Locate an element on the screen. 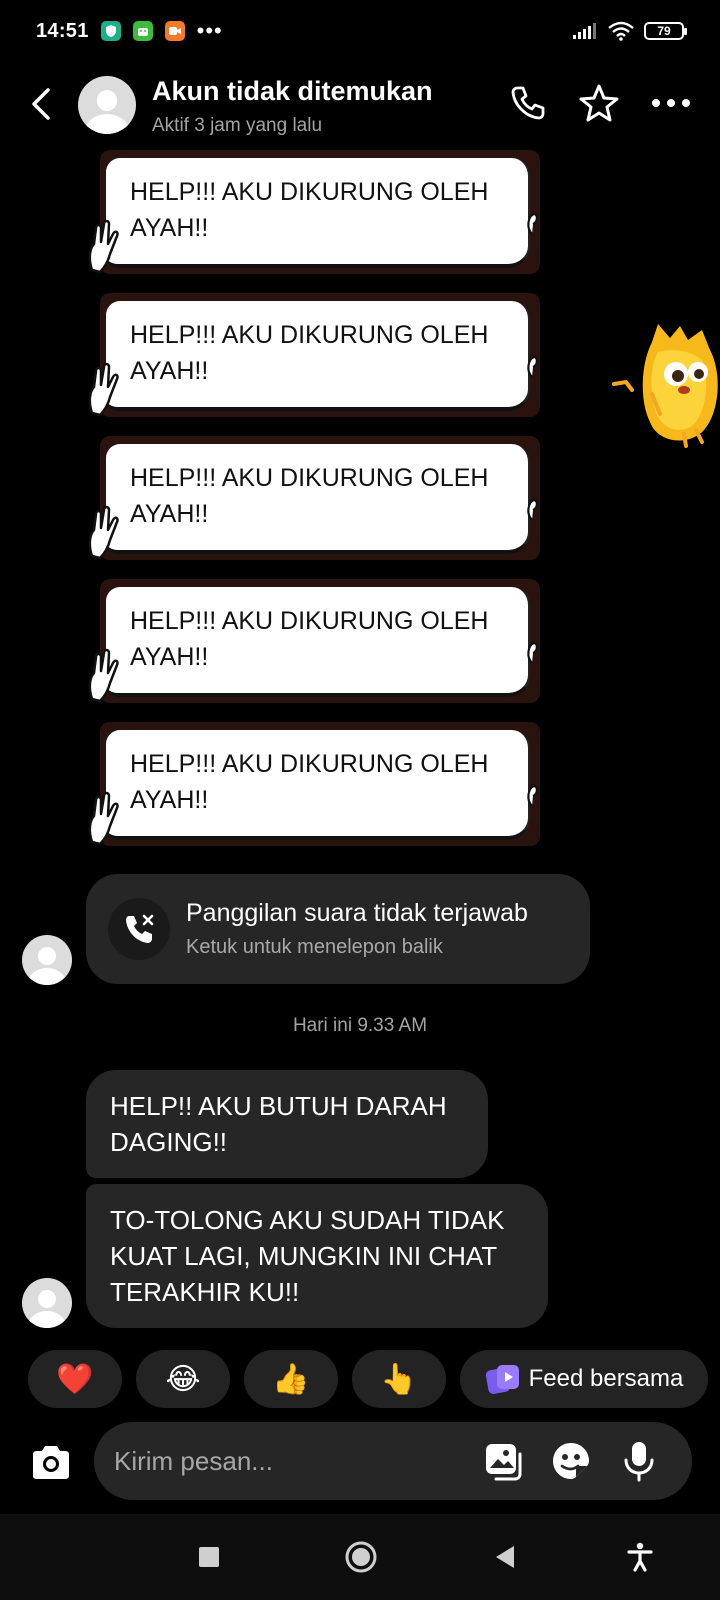 This screenshot has width=720, height=1600. voice-message-button is located at coordinates (639, 1461).